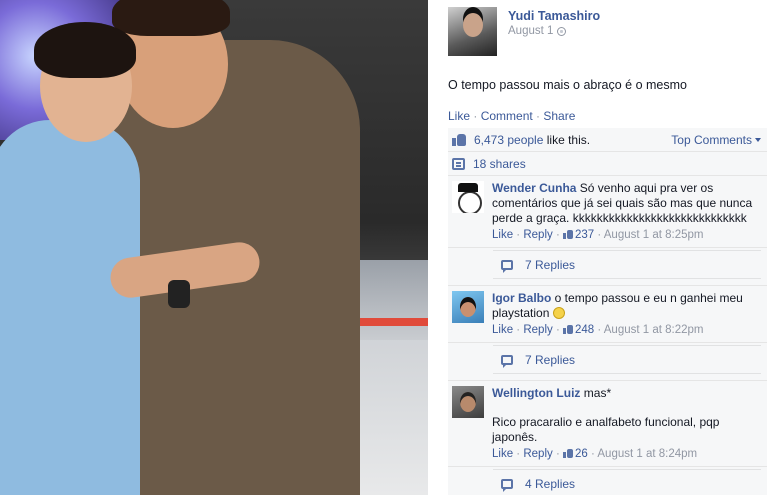  Describe the element at coordinates (530, 31) in the screenshot. I see `post-date: August 1` at that location.